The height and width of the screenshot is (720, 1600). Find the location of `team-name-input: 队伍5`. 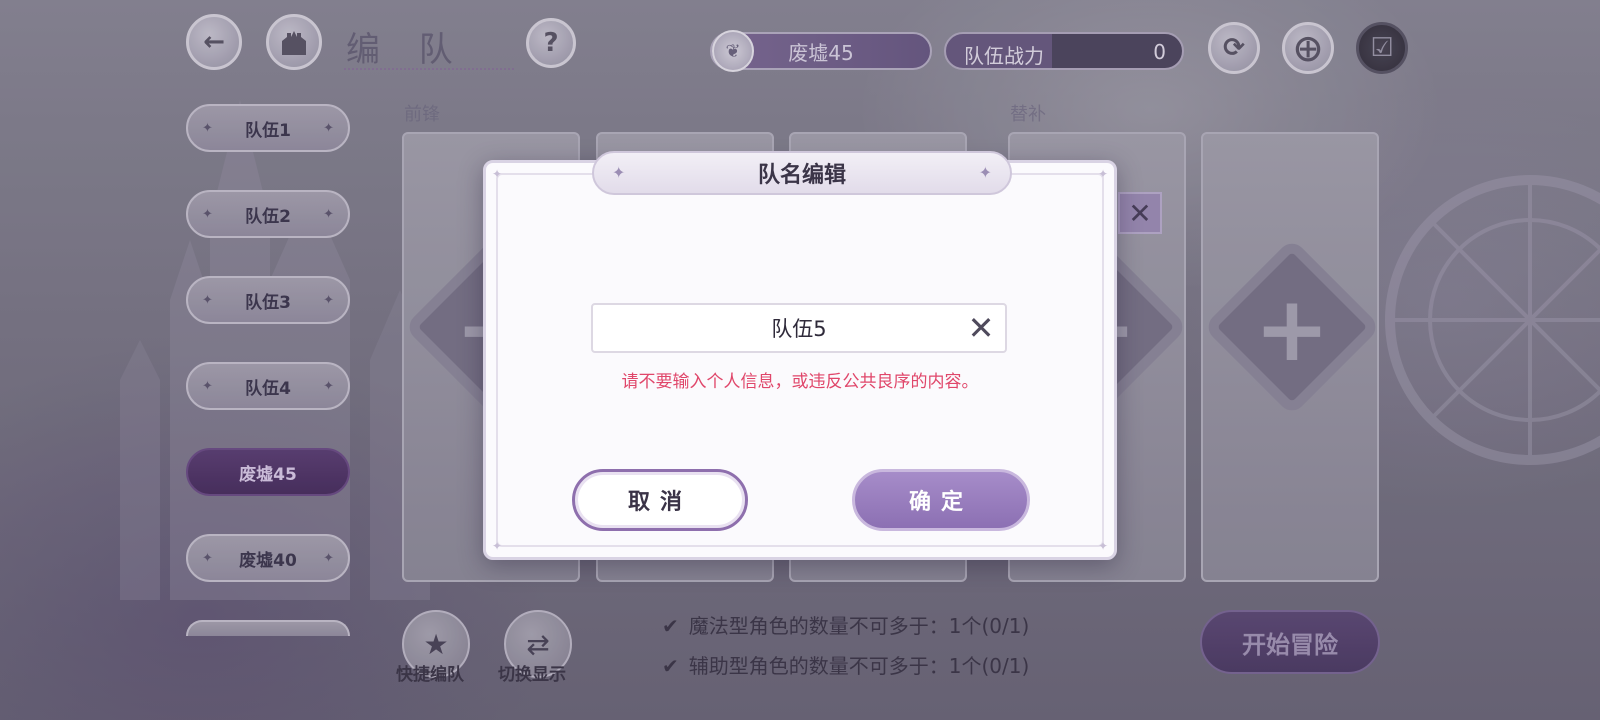

team-name-input: 队伍5 is located at coordinates (799, 328).